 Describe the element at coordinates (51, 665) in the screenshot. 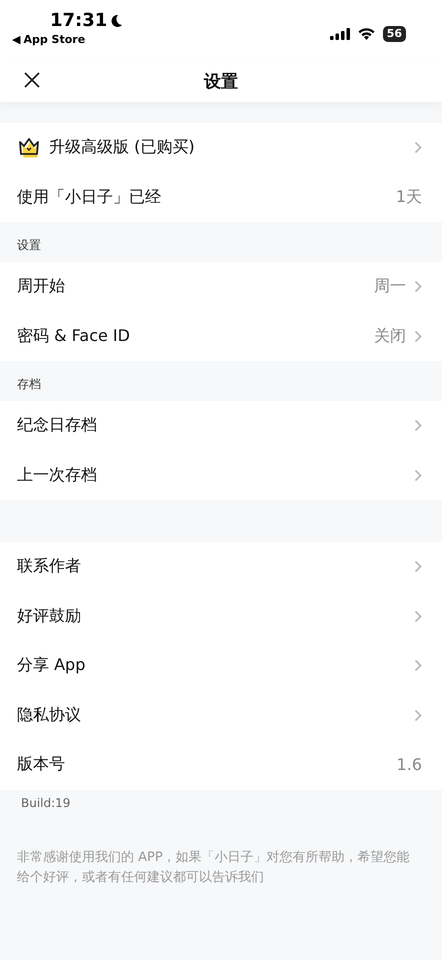

I see `row-label: 分享 App` at that location.